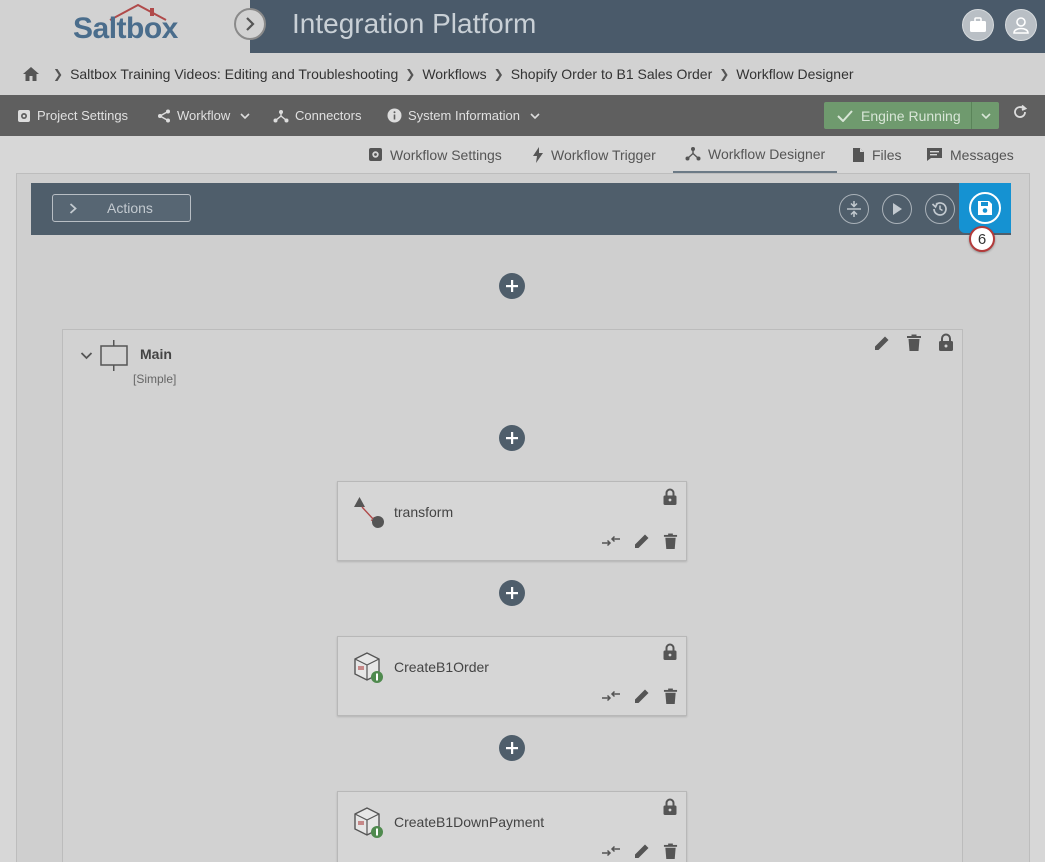 The image size is (1045, 862). I want to click on history-button, so click(940, 209).